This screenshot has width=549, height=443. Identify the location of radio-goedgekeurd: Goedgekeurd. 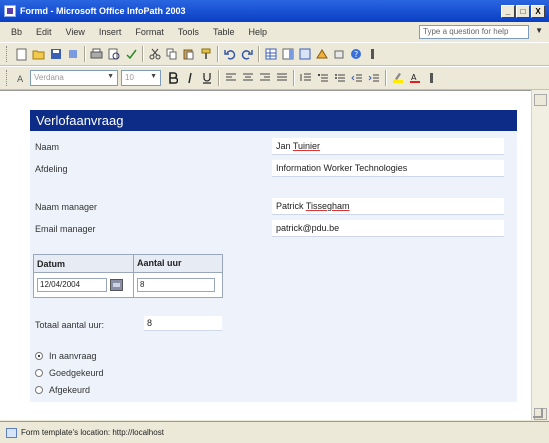
(69, 373).